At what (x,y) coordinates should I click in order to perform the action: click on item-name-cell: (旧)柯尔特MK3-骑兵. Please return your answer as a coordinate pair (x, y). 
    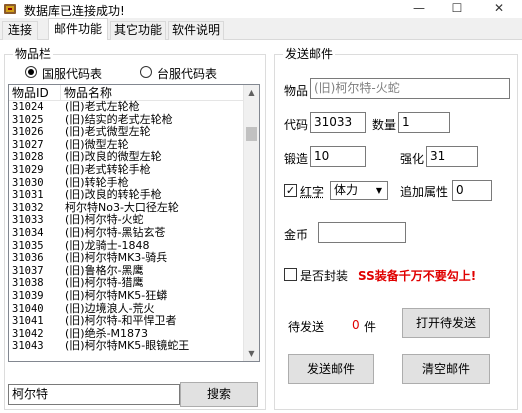
    Looking at the image, I should click on (116, 258).